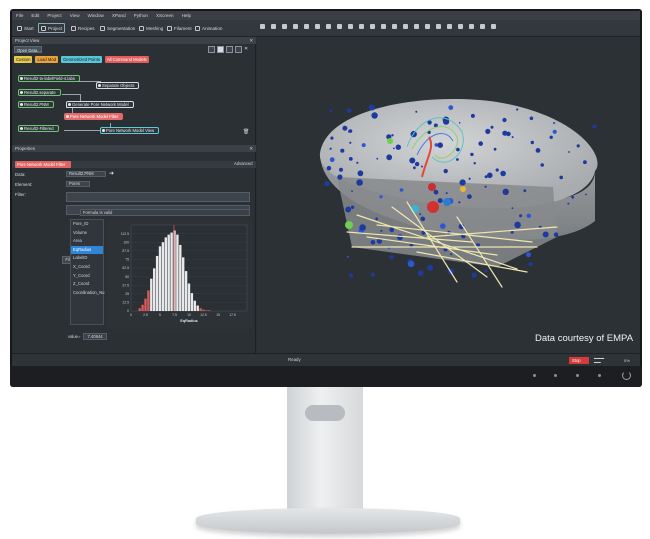  What do you see at coordinates (111, 173) in the screenshot?
I see `arrow-right-icon: ➜` at bounding box center [111, 173].